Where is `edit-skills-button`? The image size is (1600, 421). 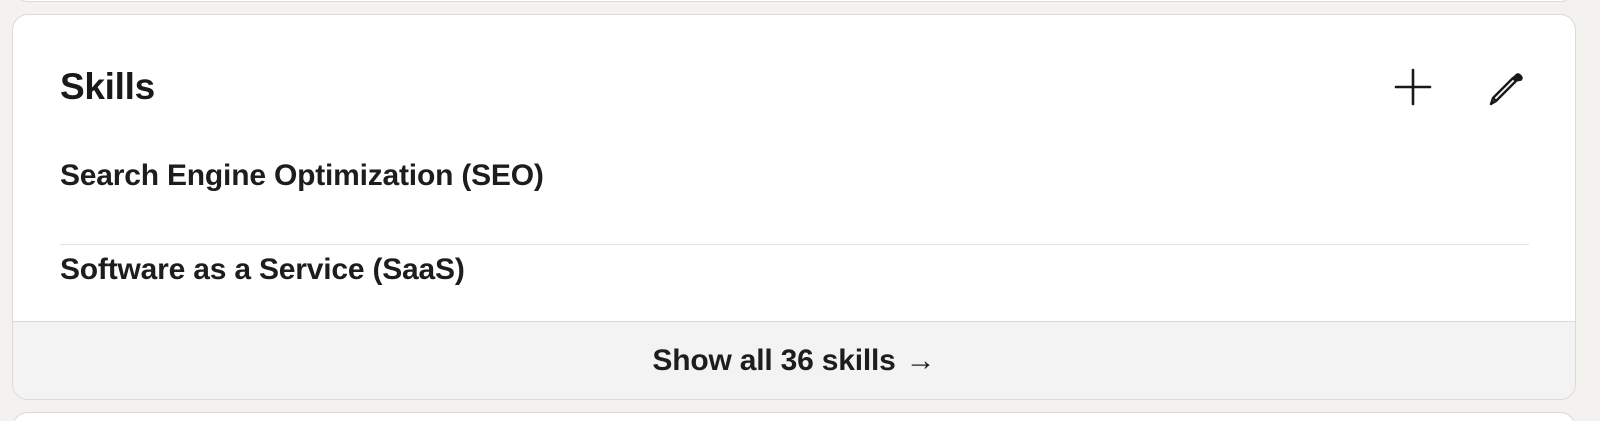
edit-skills-button is located at coordinates (1505, 87).